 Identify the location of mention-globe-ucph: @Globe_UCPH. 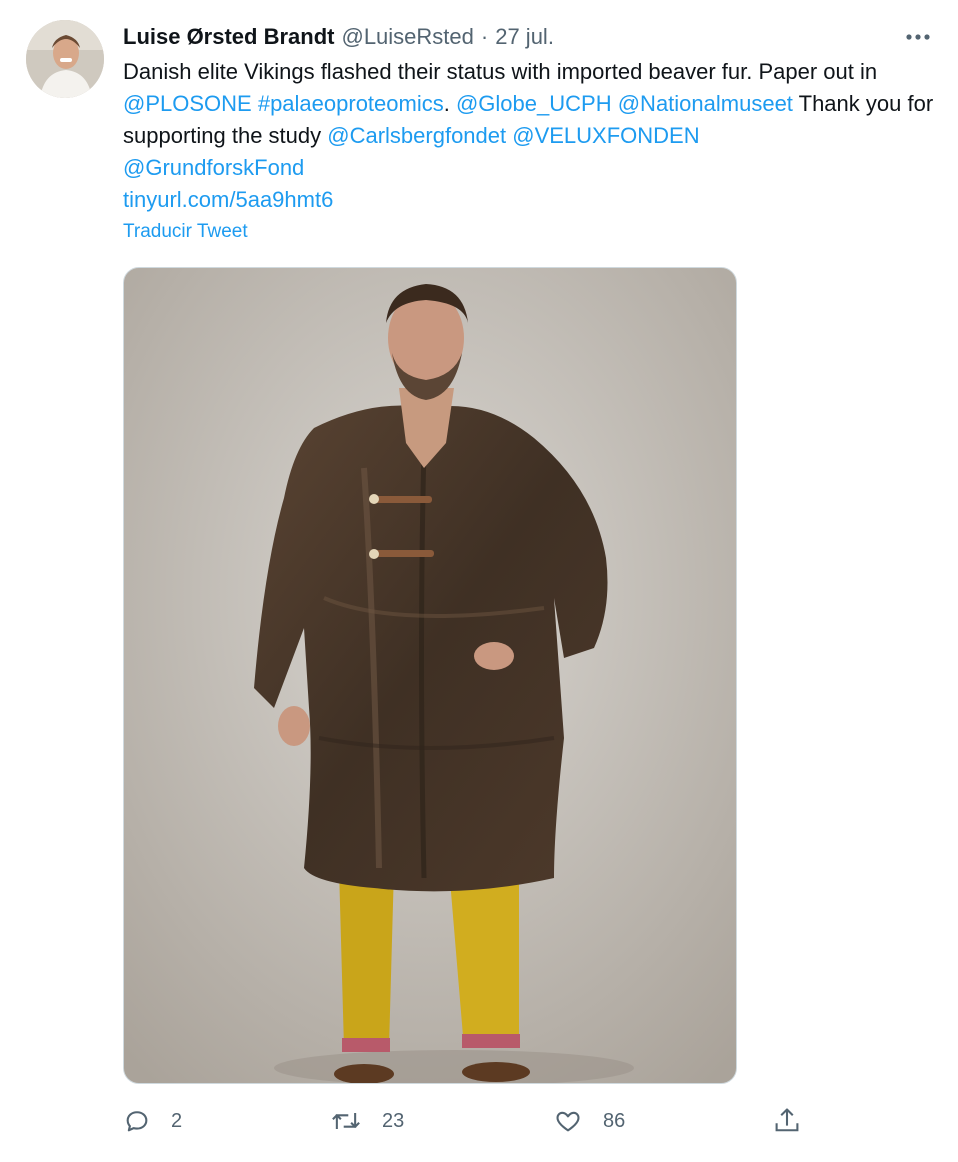
(534, 103).